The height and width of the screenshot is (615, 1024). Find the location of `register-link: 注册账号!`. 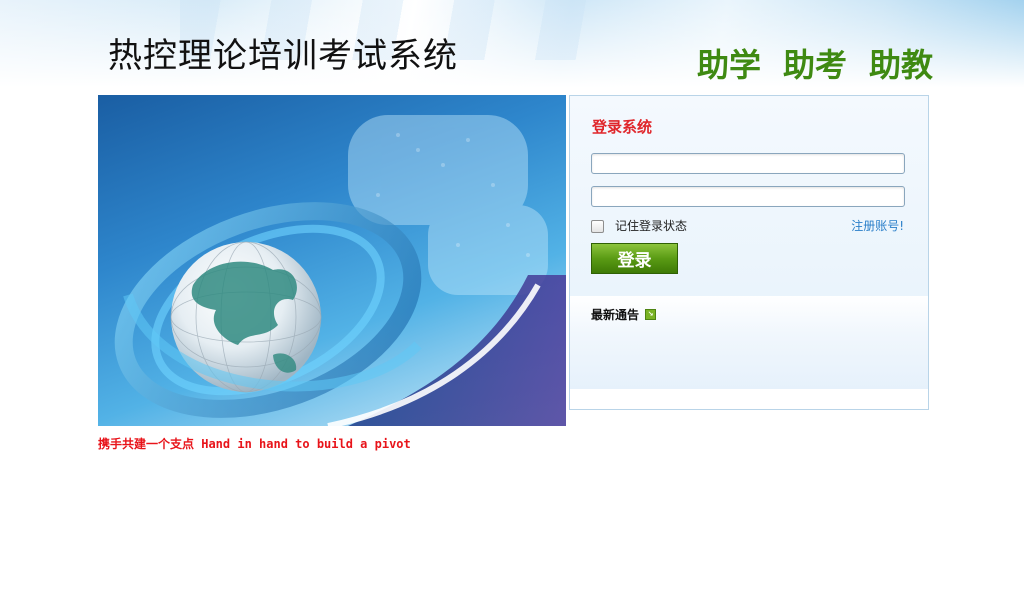

register-link: 注册账号! is located at coordinates (877, 225).